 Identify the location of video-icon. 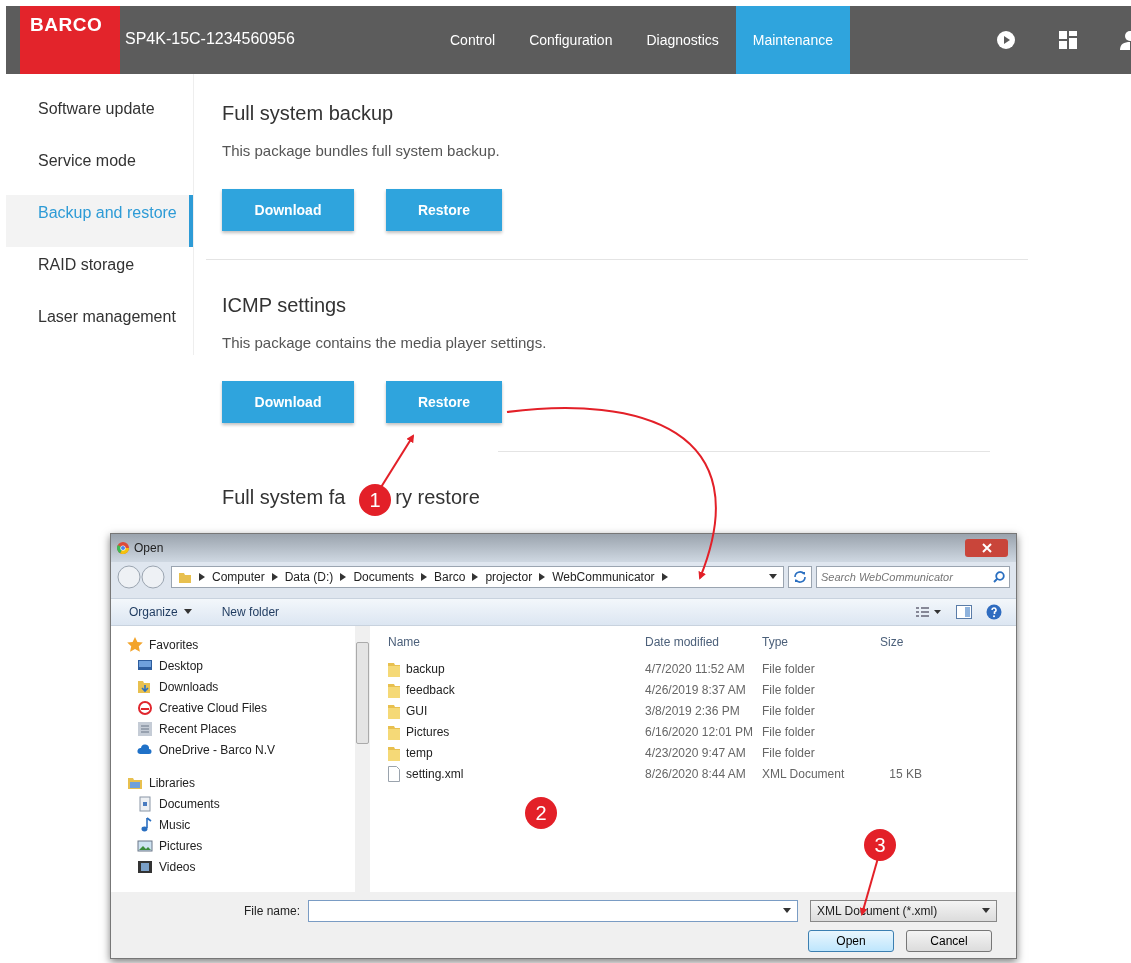
(145, 866).